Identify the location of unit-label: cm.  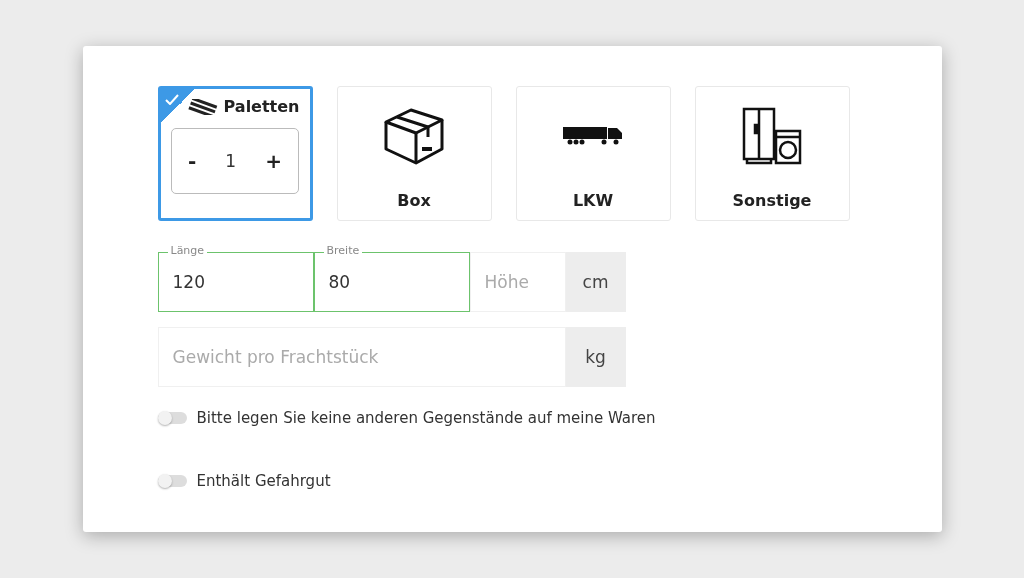
(595, 282).